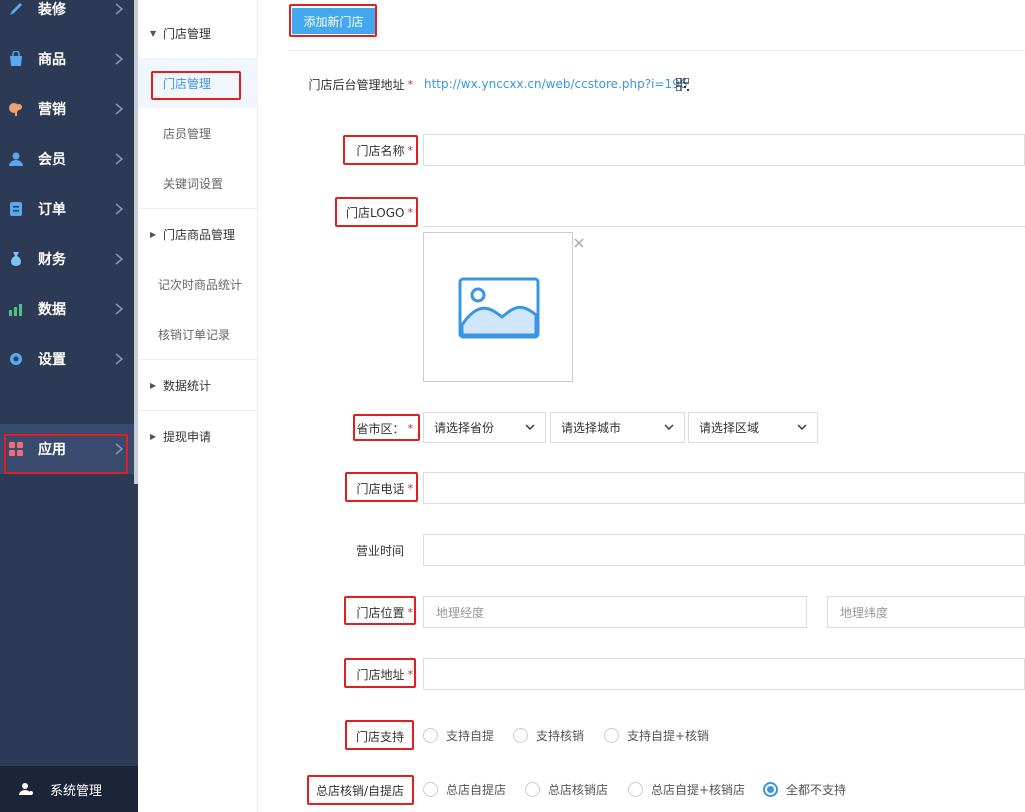  I want to click on province-select: 请选择省份, so click(484, 427).